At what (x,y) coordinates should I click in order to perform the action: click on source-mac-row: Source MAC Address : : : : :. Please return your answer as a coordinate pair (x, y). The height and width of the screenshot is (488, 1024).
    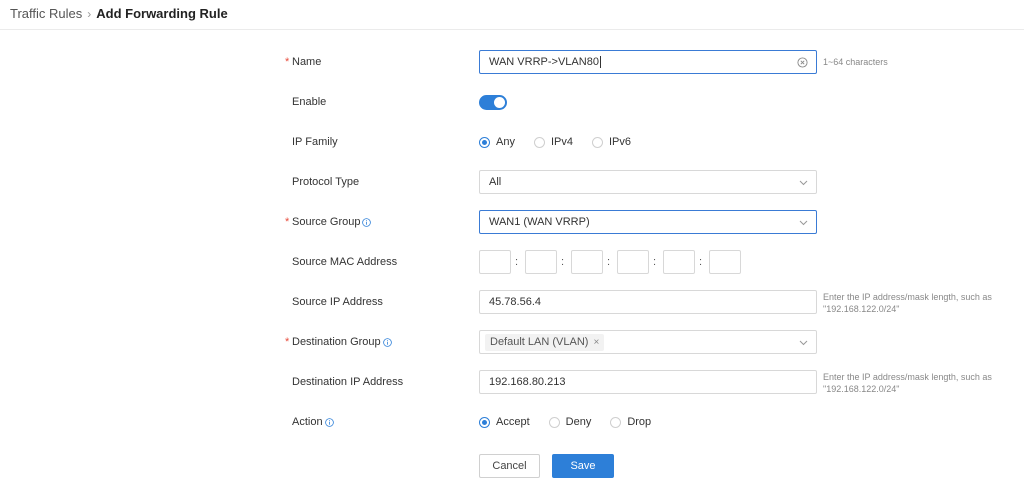
    Looking at the image, I should click on (512, 262).